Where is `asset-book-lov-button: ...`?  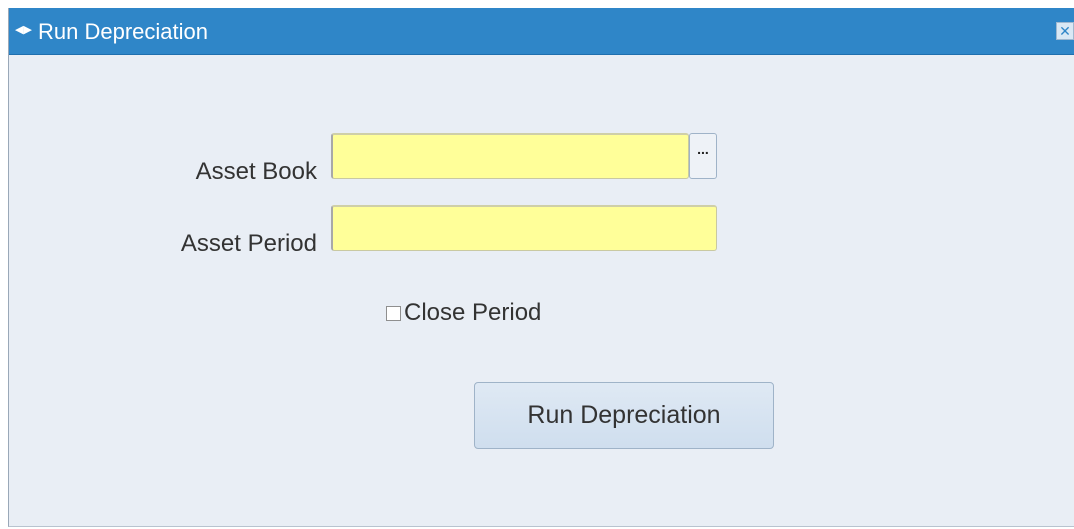 asset-book-lov-button: ... is located at coordinates (703, 156).